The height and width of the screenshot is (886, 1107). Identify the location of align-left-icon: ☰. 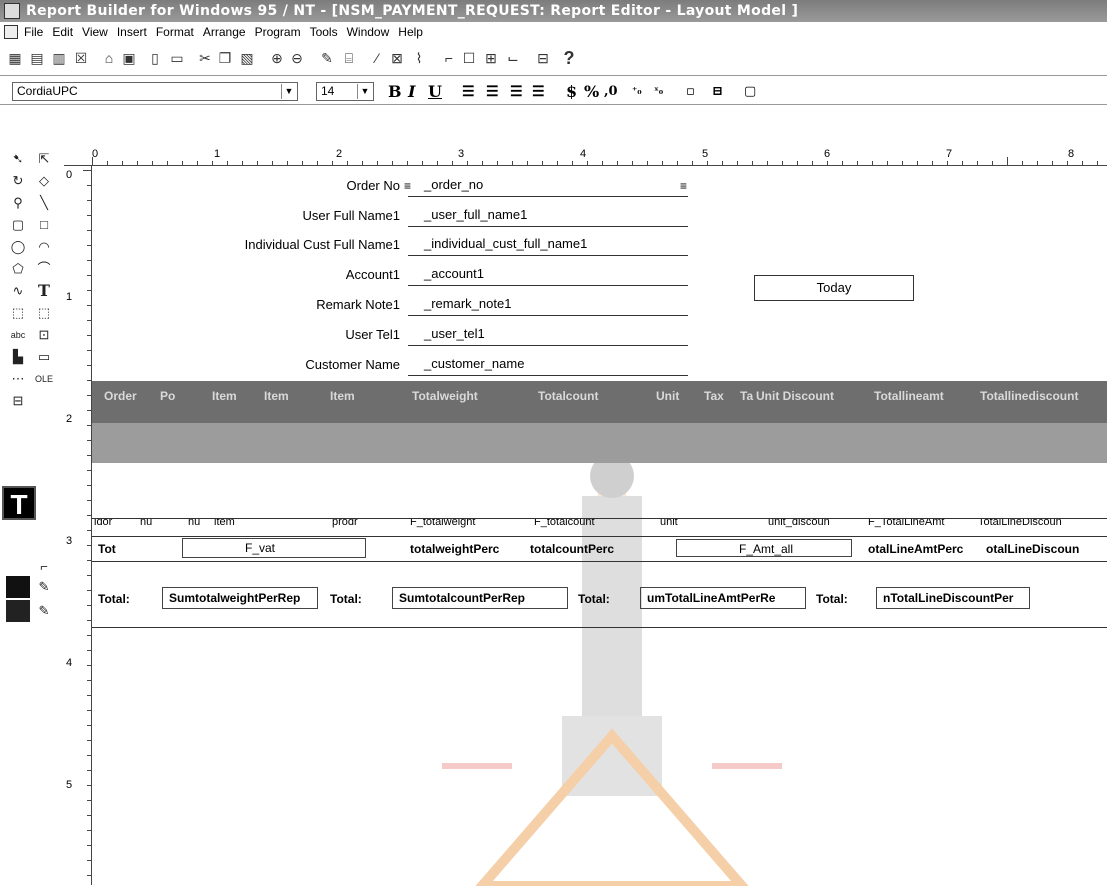
(468, 92).